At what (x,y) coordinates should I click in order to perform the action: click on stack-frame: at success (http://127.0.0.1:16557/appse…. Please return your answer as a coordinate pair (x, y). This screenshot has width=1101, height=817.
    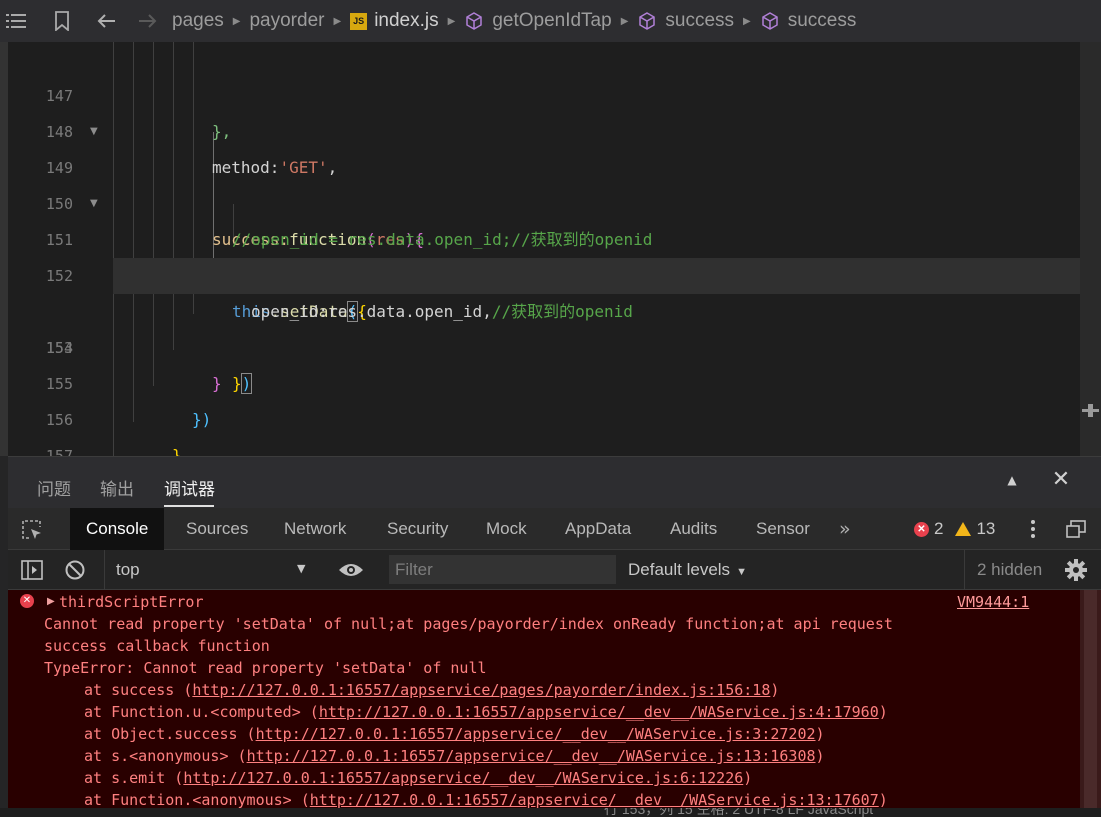
    Looking at the image, I should click on (431, 690).